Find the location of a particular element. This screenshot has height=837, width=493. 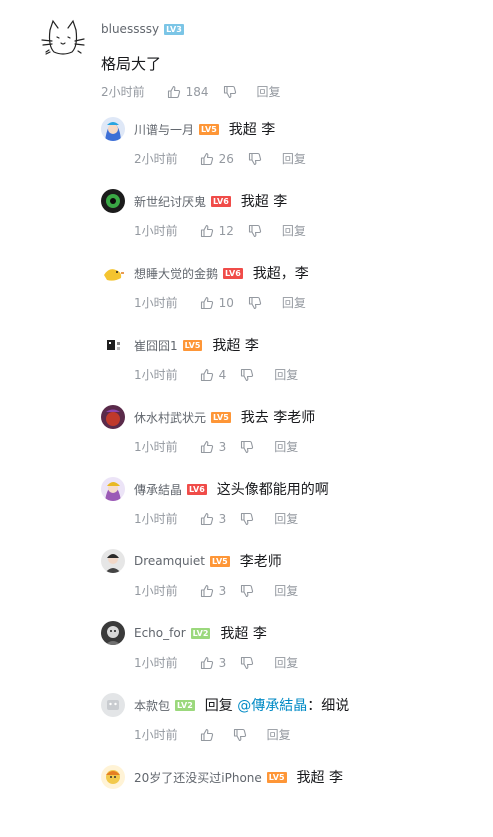

reply-username: 川谱与一月 is located at coordinates (164, 129).